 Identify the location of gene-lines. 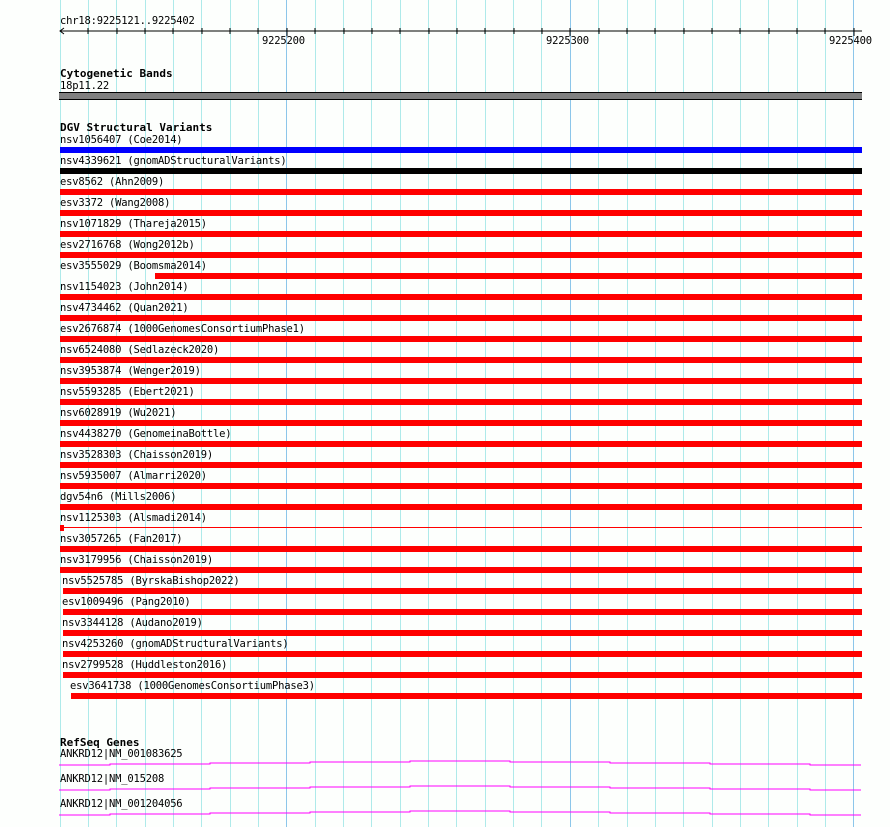
(460, 788).